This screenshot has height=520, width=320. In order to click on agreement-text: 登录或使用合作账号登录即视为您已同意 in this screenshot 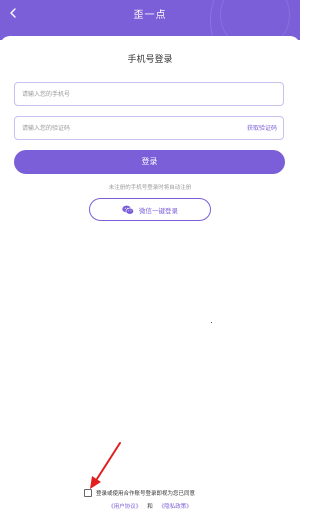, I will do `click(146, 494)`.